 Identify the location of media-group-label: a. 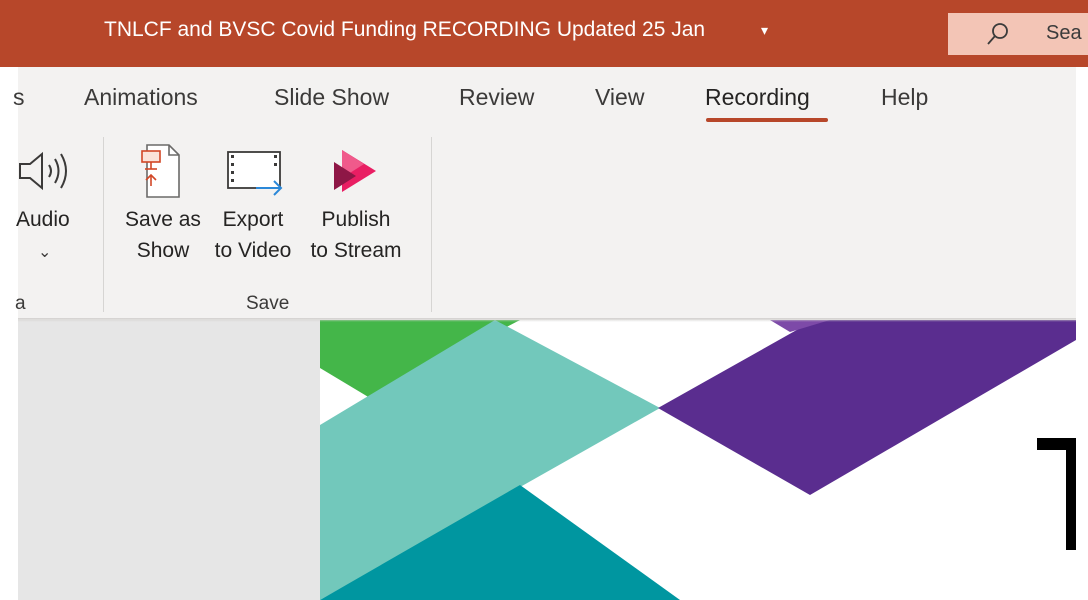
(20, 303).